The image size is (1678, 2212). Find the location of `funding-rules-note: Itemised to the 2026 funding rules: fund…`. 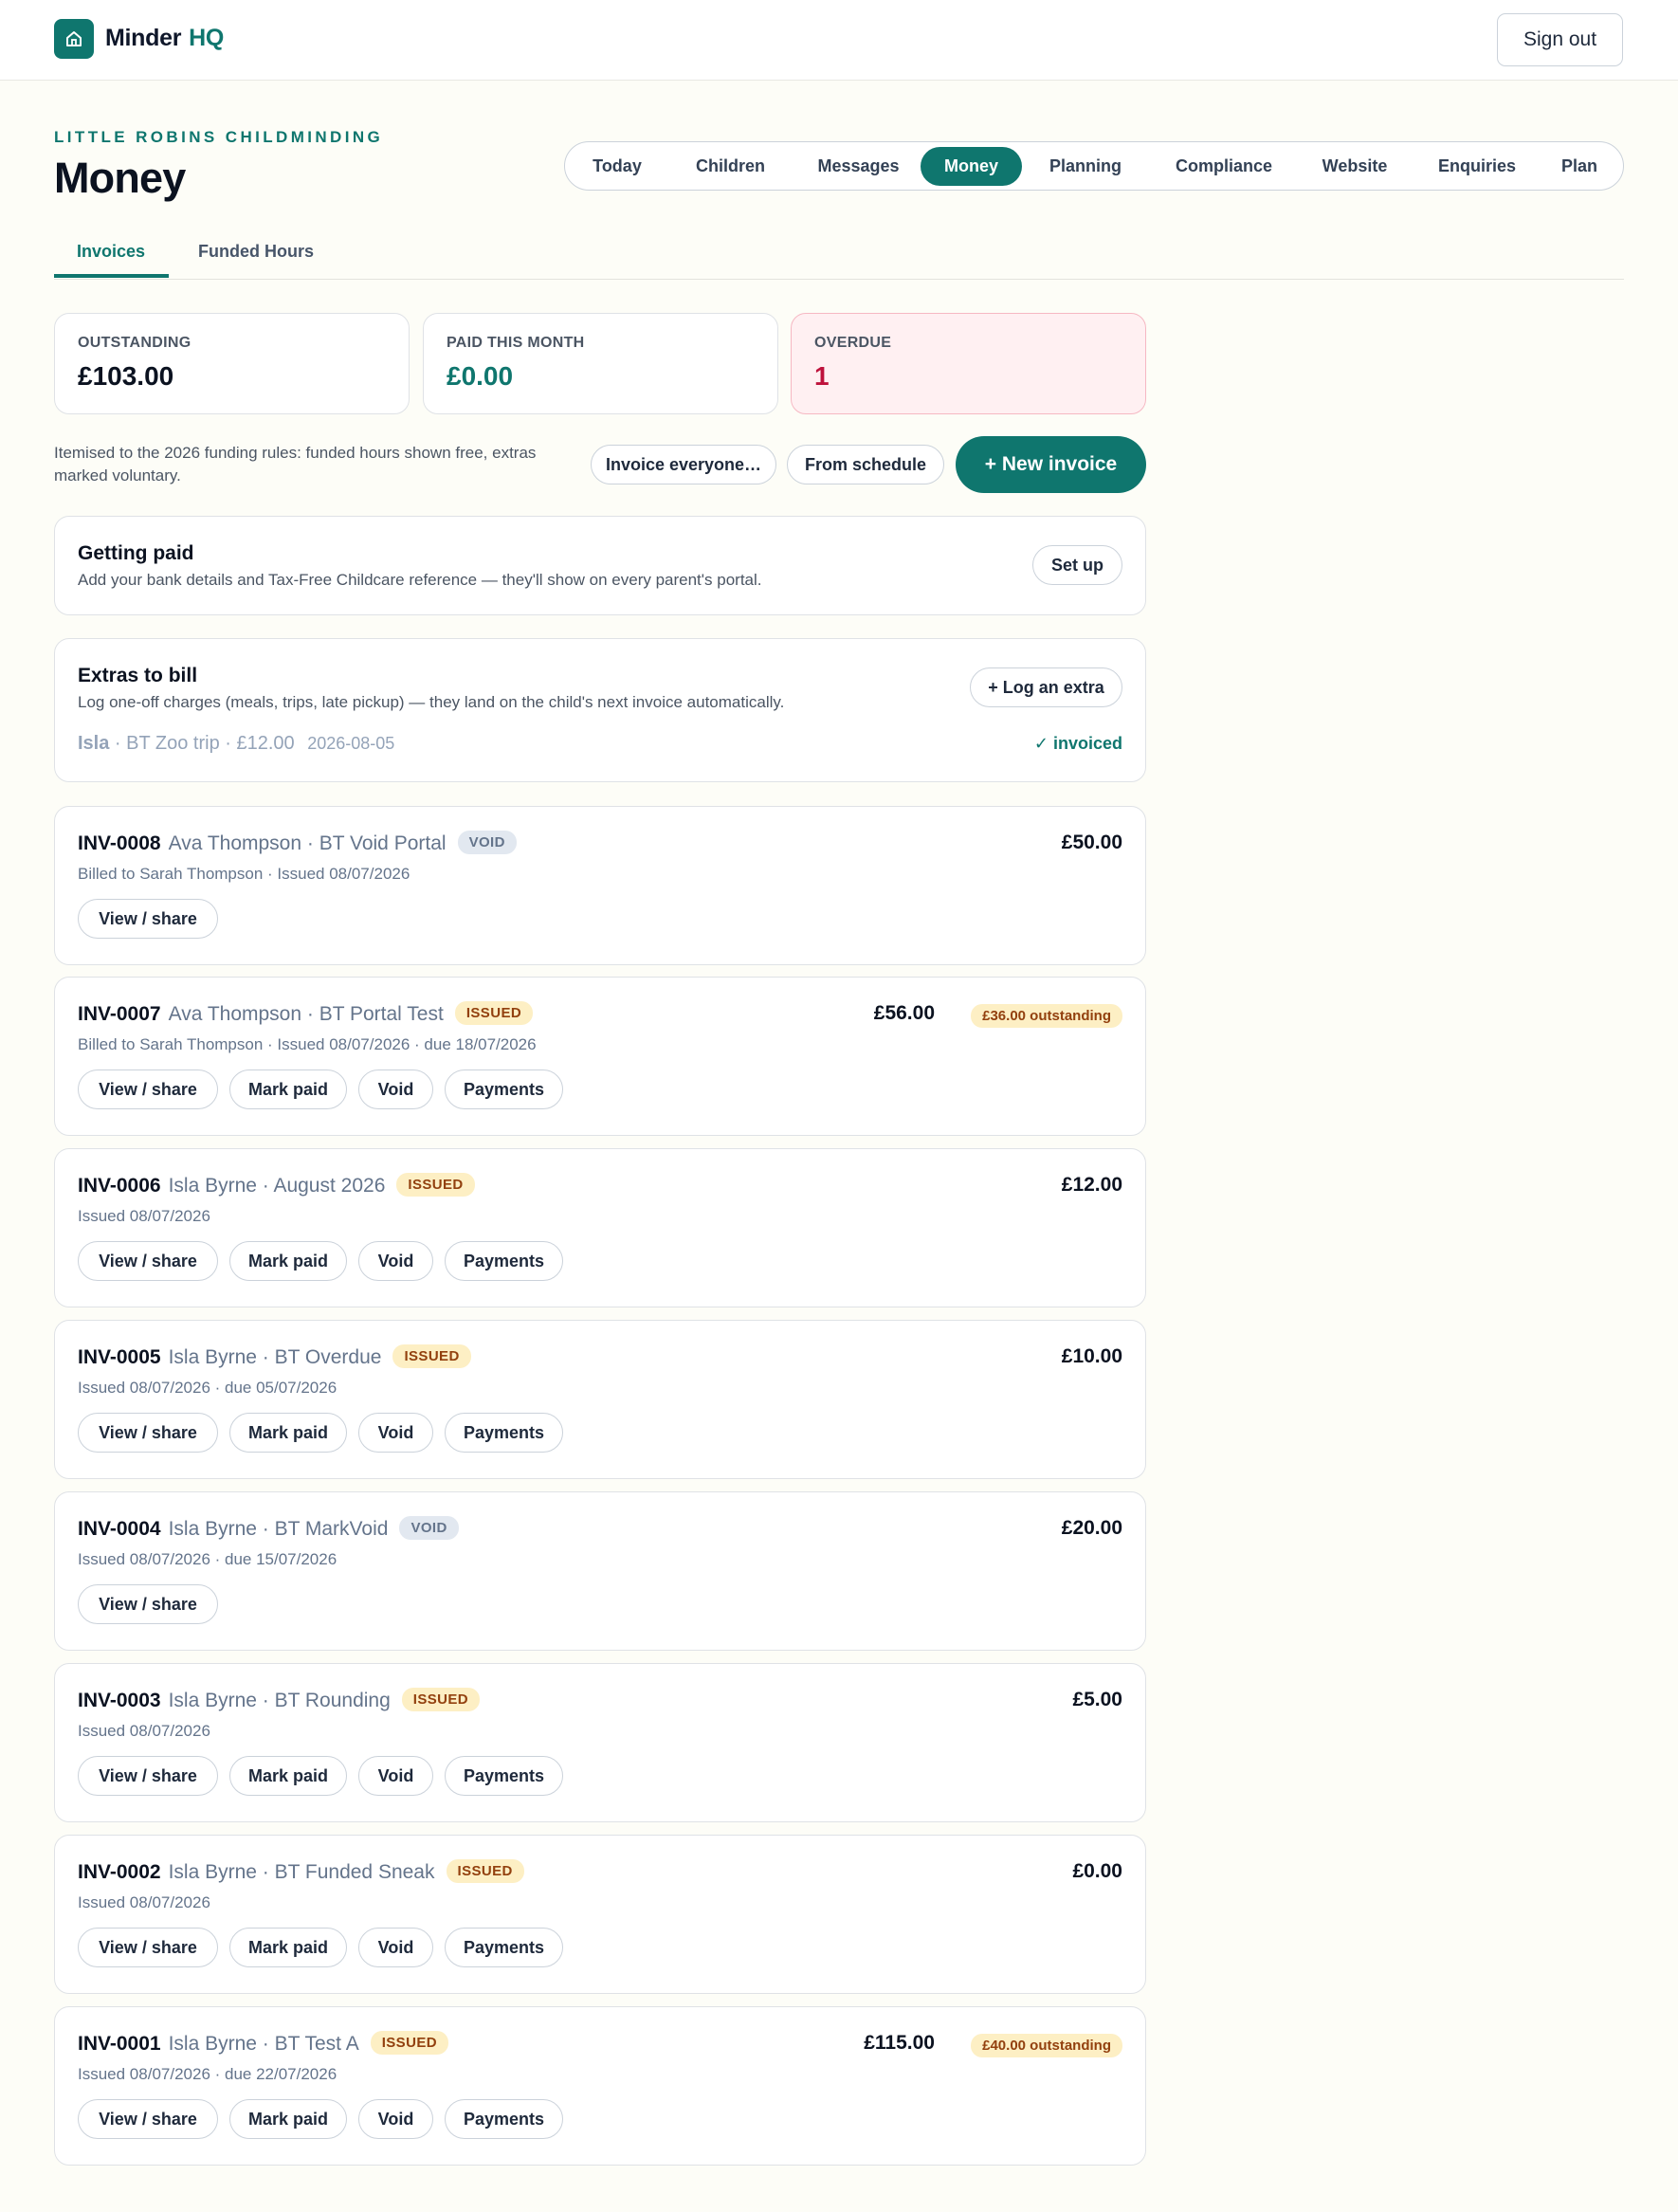

funding-rules-note: Itemised to the 2026 funding rules: fund… is located at coordinates (295, 464).